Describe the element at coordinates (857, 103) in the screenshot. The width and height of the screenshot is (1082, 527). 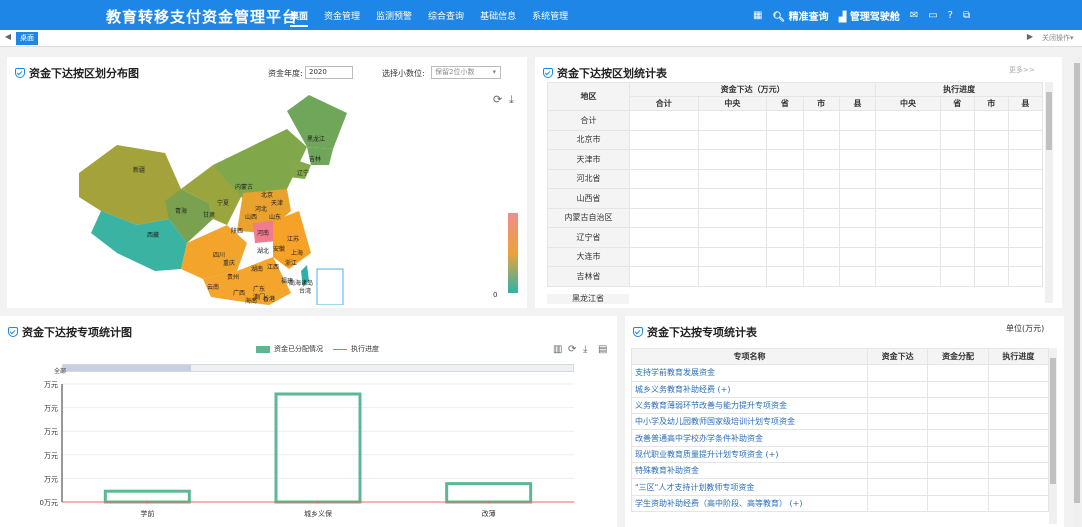
I see `col-funds-county: 县` at that location.